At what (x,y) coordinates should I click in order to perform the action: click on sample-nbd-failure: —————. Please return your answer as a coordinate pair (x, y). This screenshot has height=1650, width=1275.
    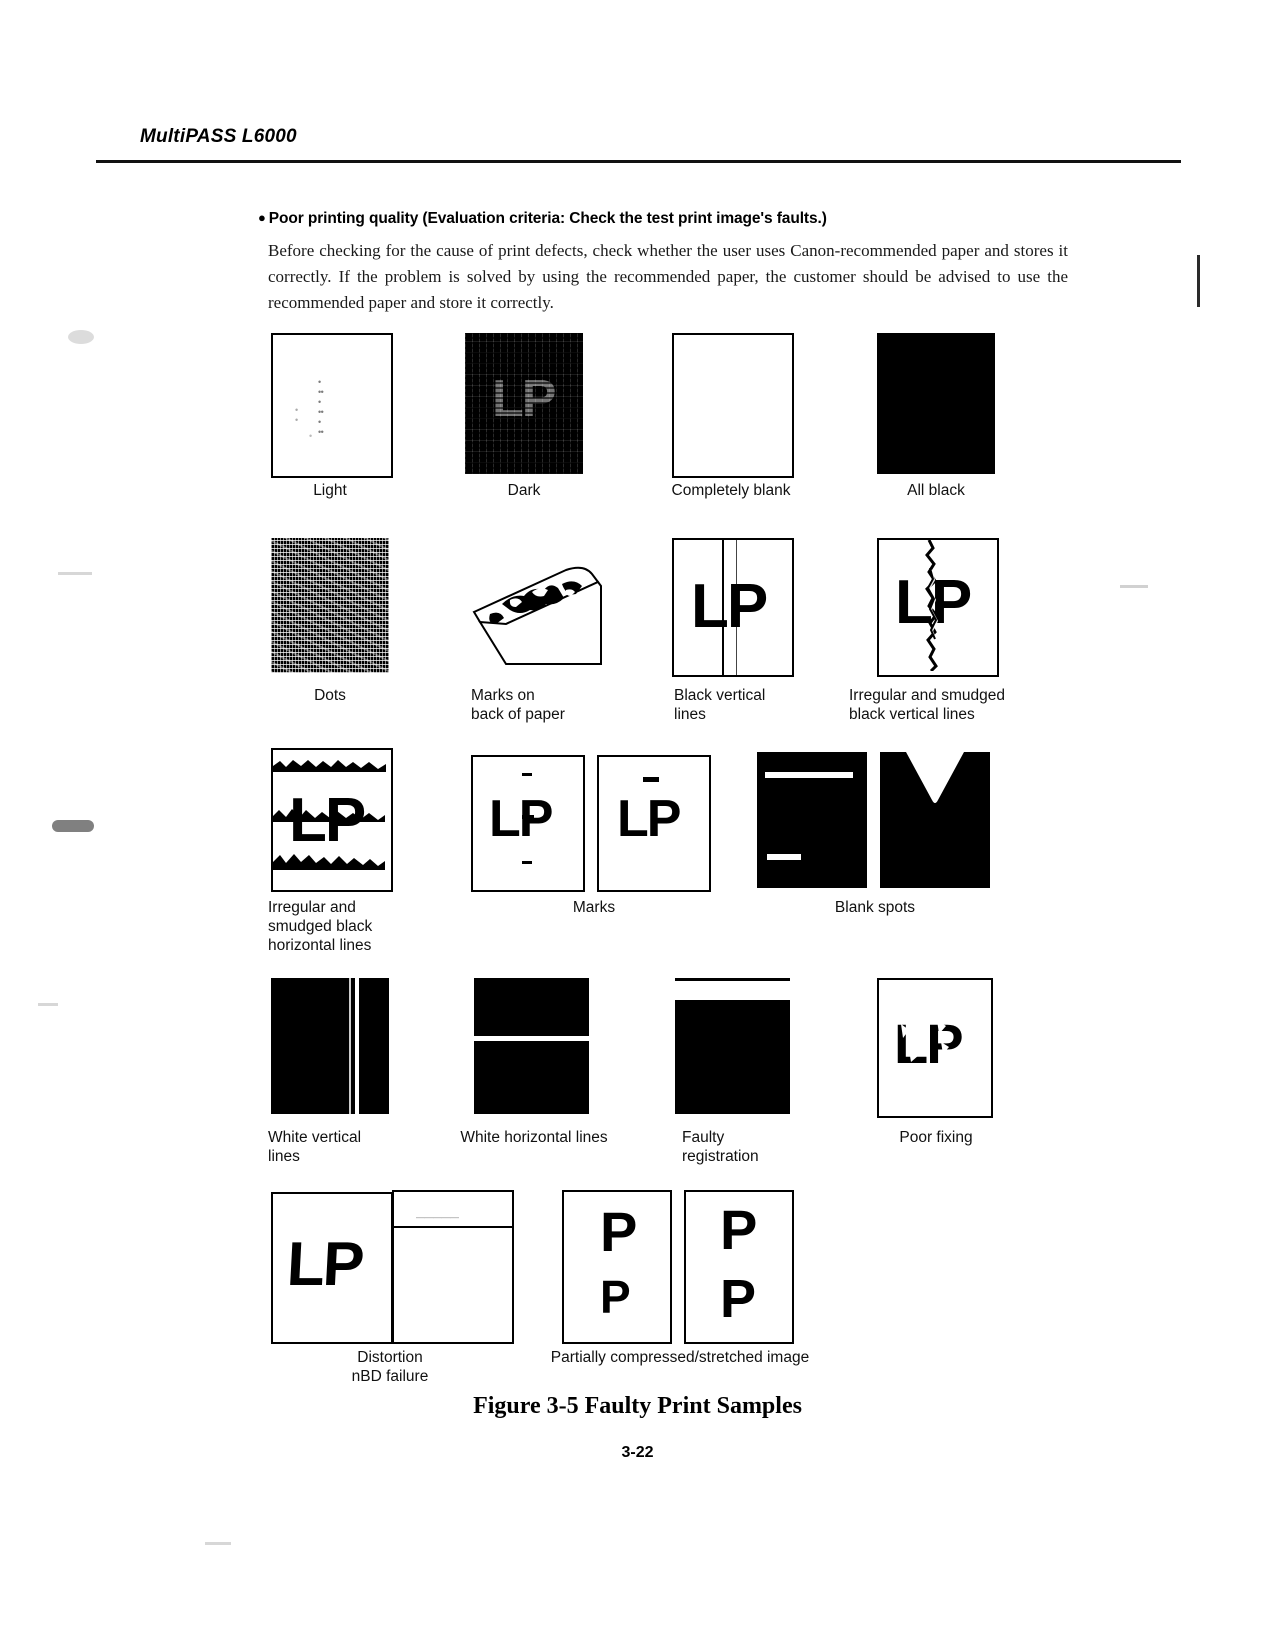
    Looking at the image, I should click on (453, 1267).